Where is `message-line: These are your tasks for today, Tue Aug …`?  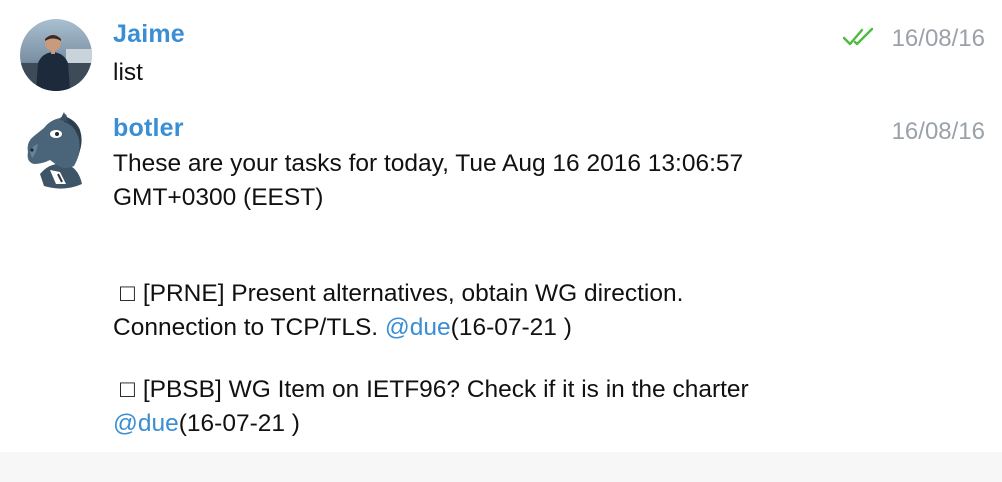 message-line: These are your tasks for today, Tue Aug … is located at coordinates (428, 163).